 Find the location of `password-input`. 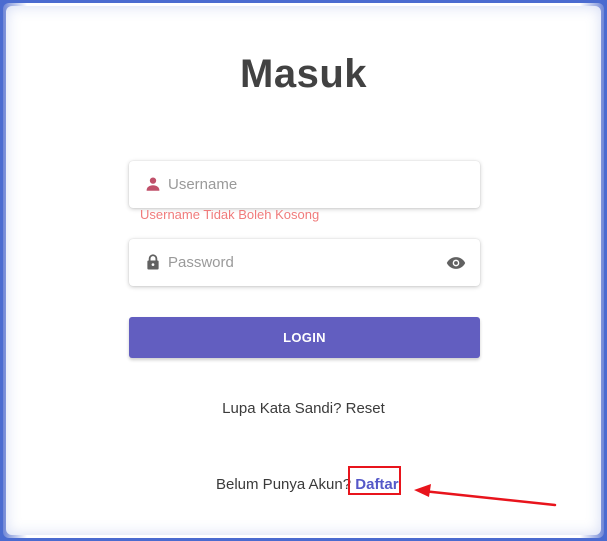

password-input is located at coordinates (313, 262).